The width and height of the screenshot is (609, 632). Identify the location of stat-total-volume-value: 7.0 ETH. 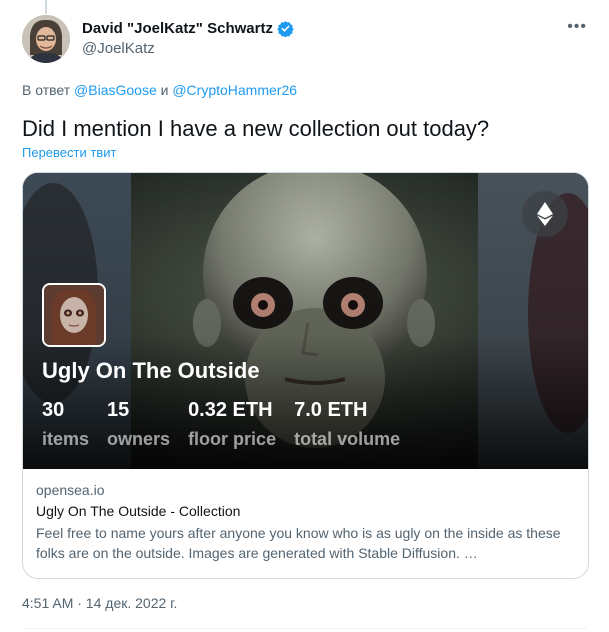
(331, 410).